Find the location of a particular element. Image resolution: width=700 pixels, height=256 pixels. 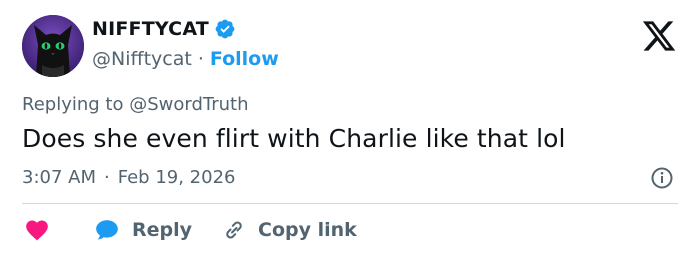

verified-badge-icon is located at coordinates (225, 29).